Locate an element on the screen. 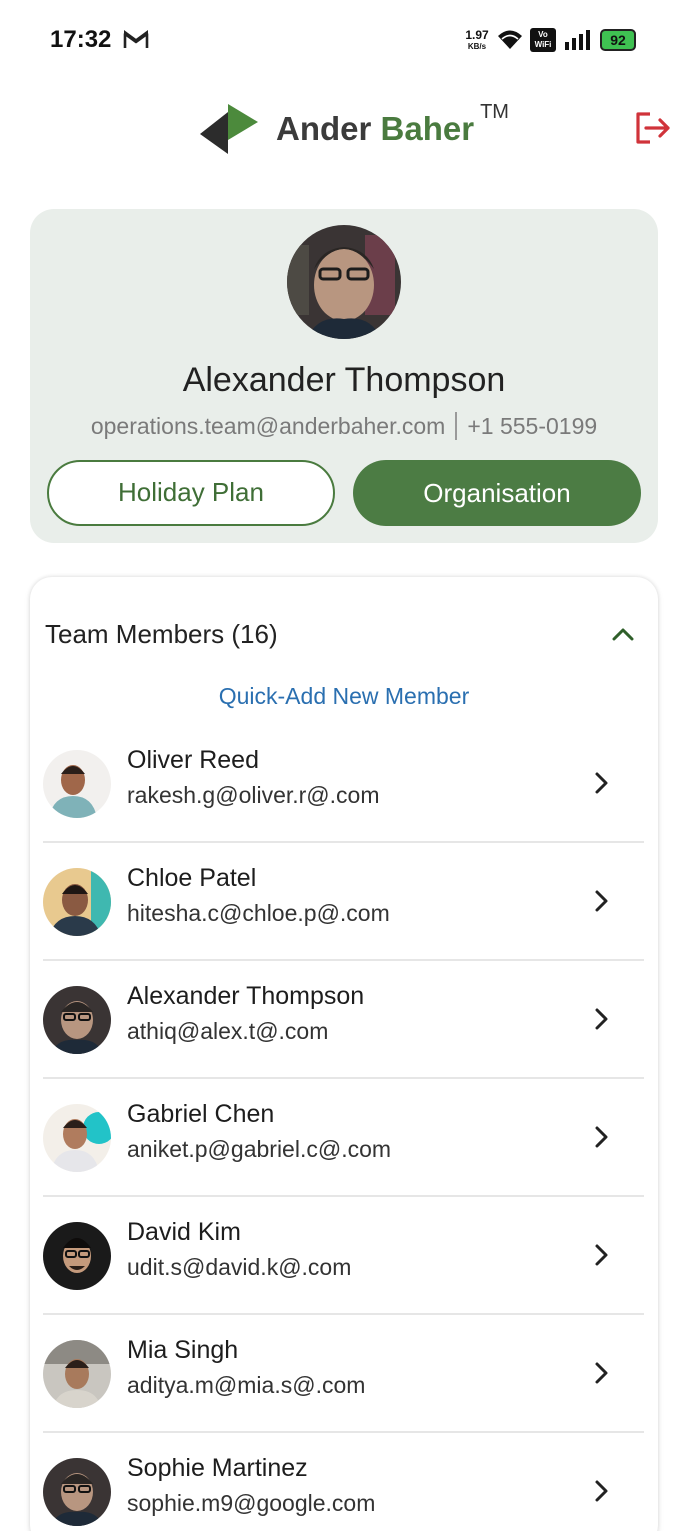  brand-name-first: Ander is located at coordinates (324, 128).